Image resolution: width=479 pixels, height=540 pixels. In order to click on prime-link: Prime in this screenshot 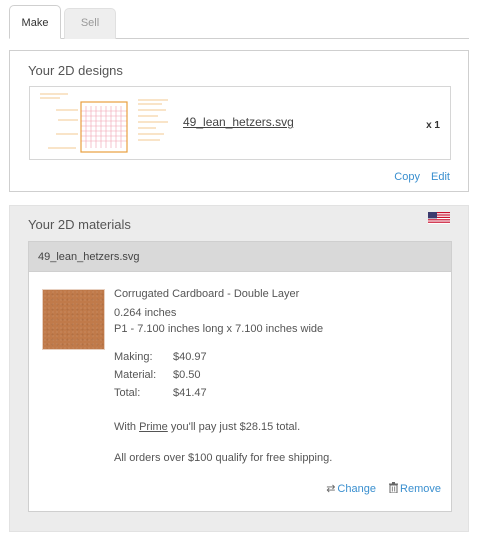, I will do `click(153, 427)`.